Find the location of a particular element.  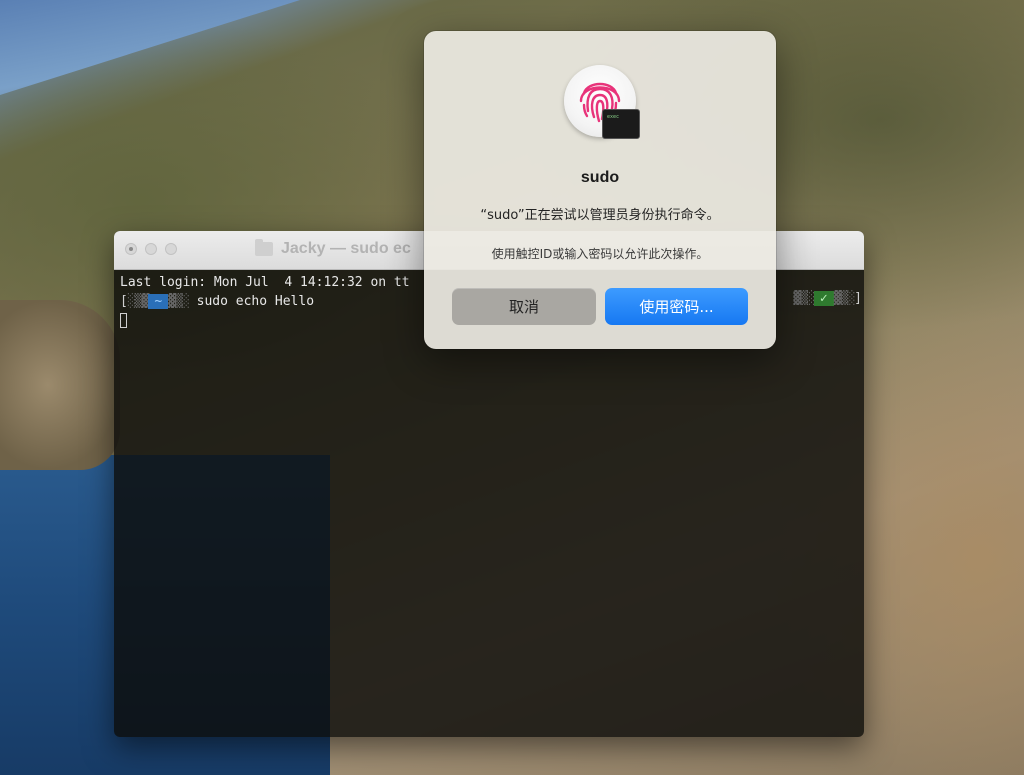

terminal-title-text: Jacky — sudo ec is located at coordinates (346, 248).